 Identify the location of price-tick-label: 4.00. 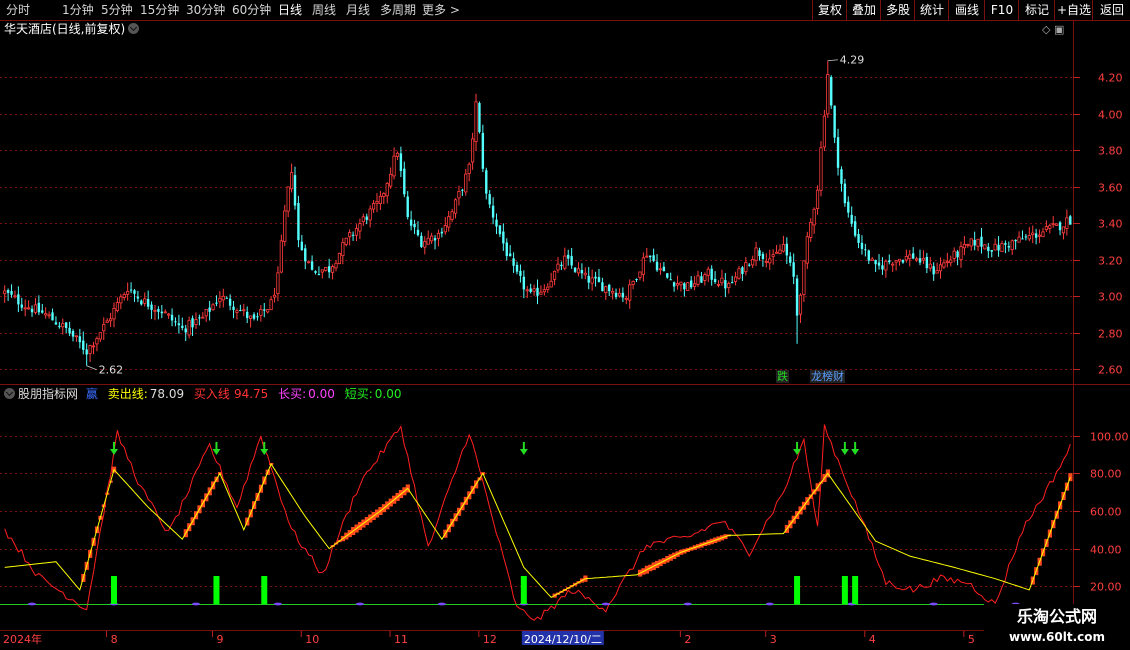
(1110, 115).